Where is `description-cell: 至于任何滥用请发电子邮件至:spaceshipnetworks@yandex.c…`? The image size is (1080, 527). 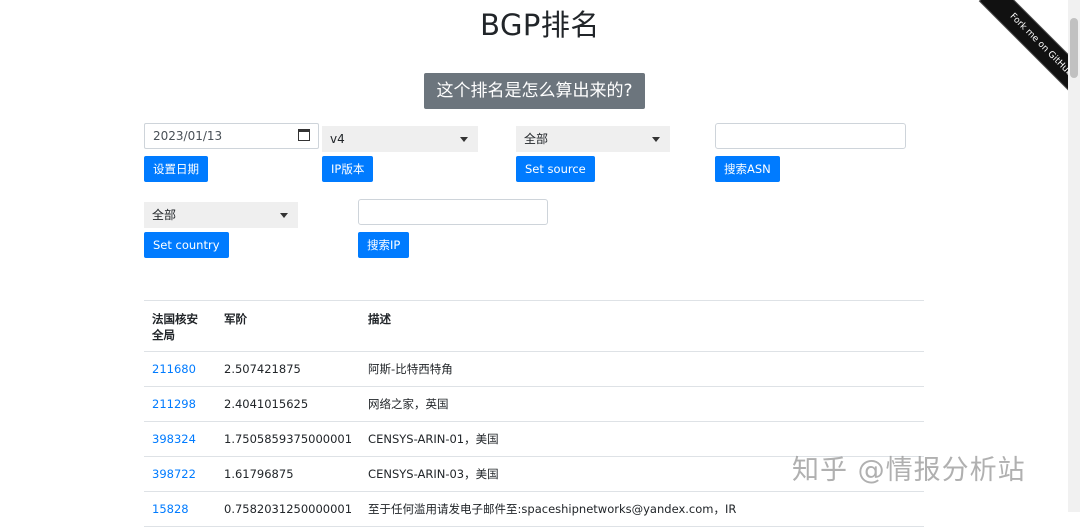
description-cell: 至于任何滥用请发电子邮件至:spaceshipnetworks@yandex.c… is located at coordinates (642, 509).